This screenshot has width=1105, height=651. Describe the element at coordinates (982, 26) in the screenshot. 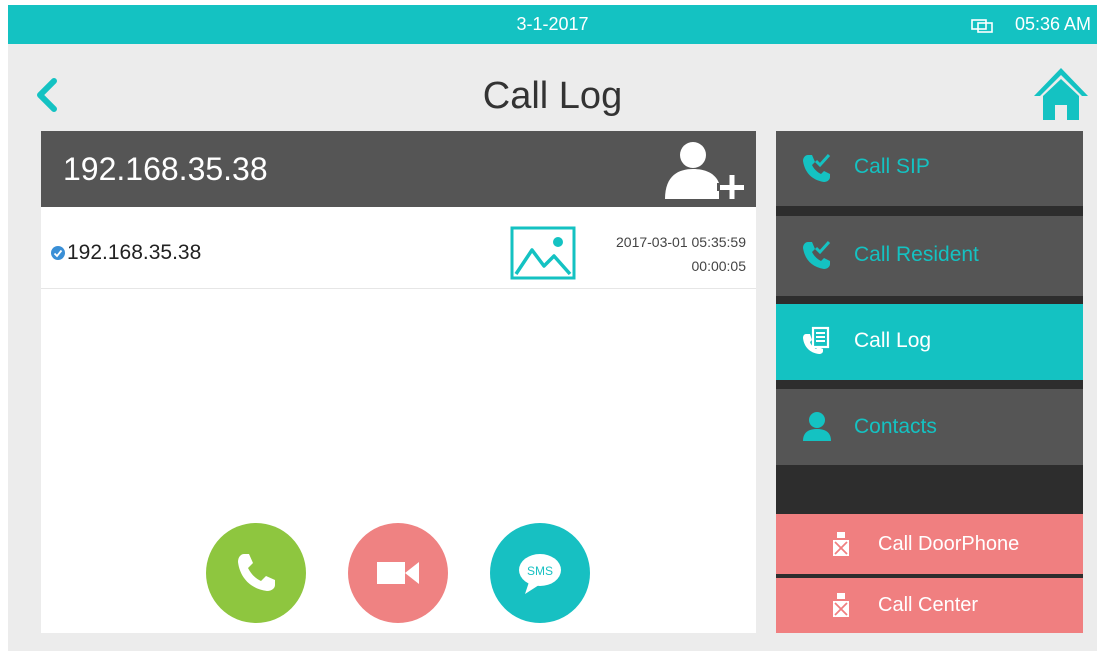

I see `network-icon` at that location.